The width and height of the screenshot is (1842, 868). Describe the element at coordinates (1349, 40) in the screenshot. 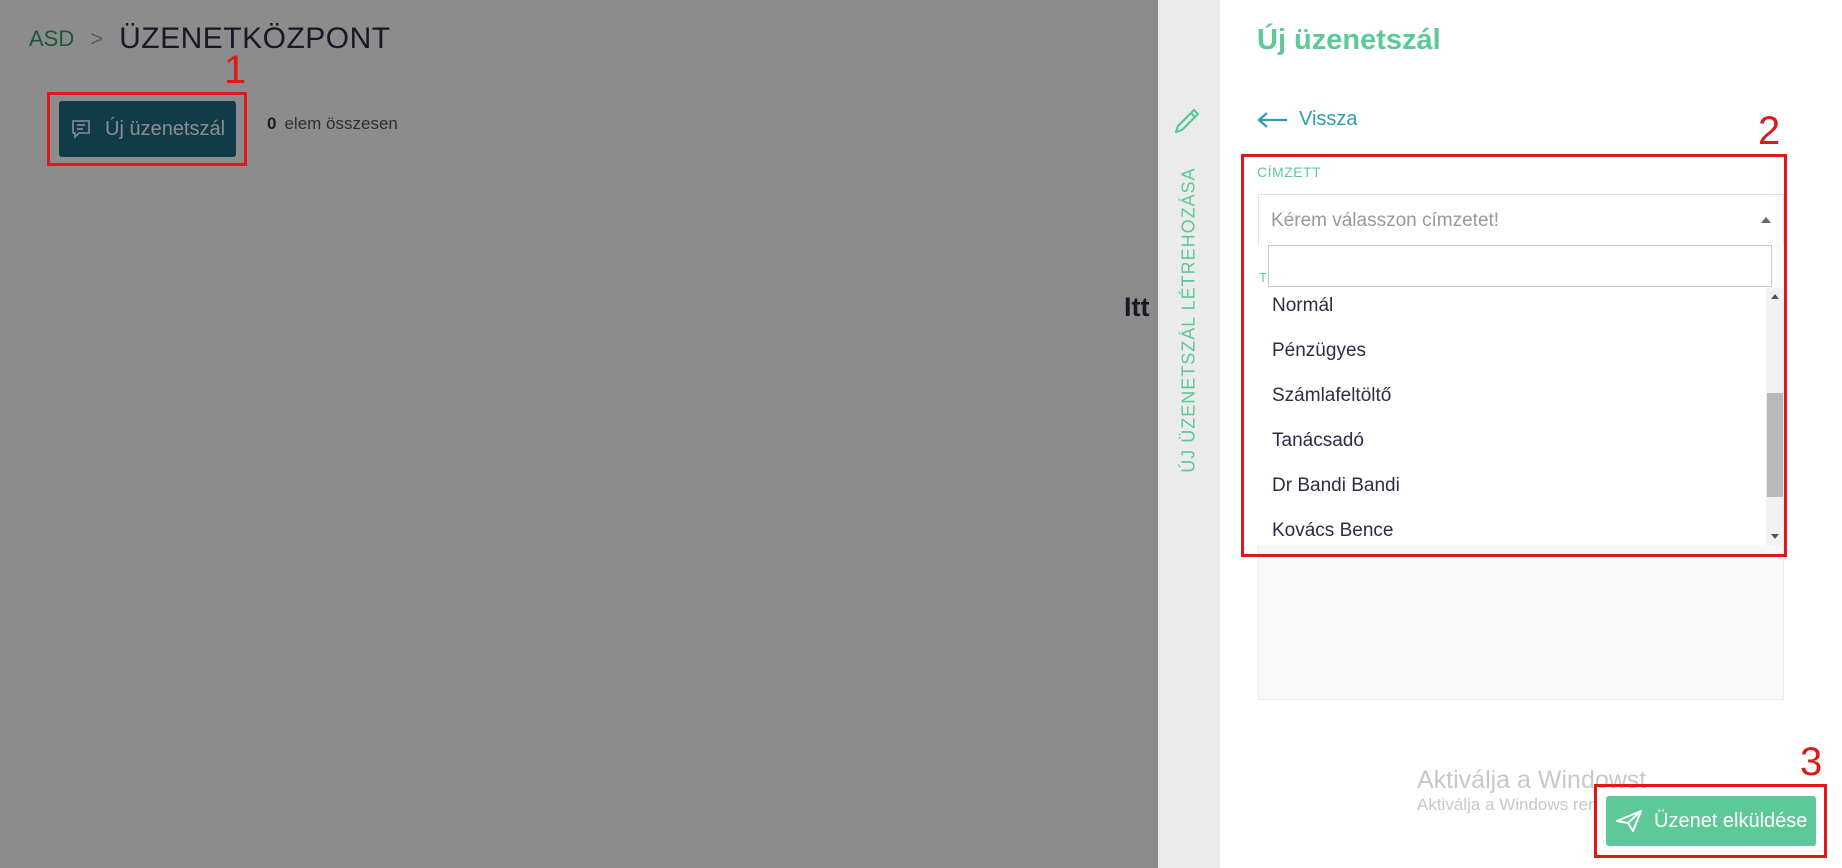

I see `panel-title: Új üzenetszál` at that location.